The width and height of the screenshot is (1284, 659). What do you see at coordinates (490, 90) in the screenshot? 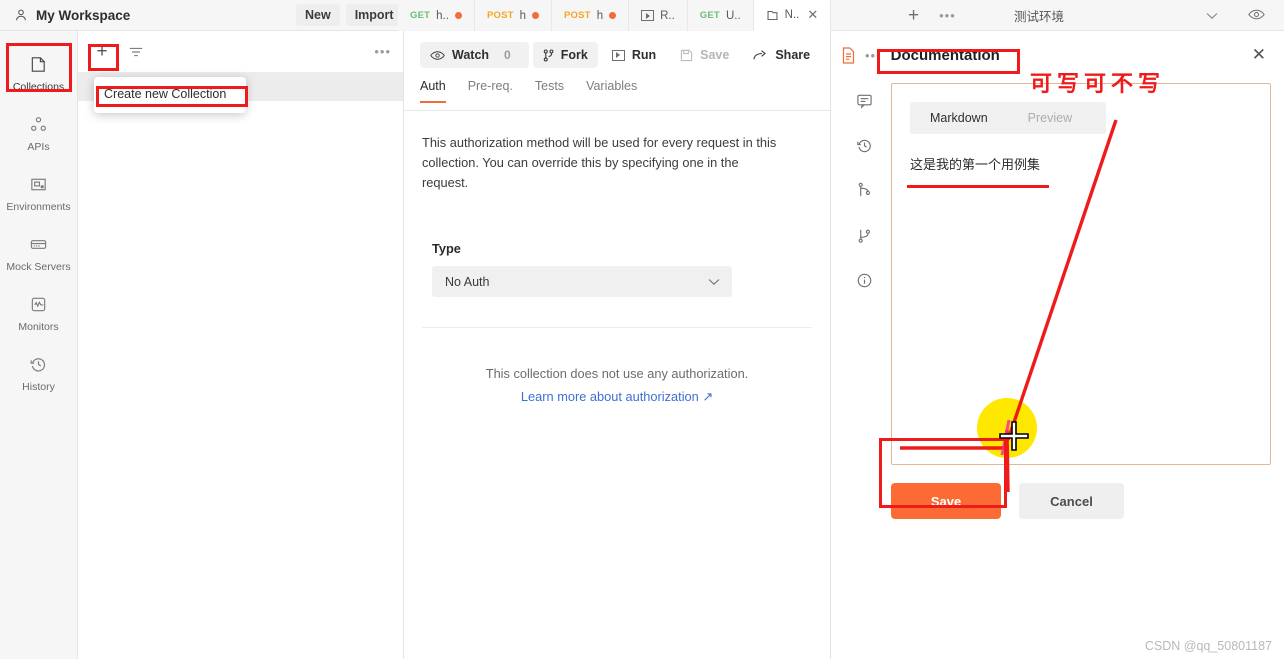
I see `tab-pre-request: Pre-req.` at bounding box center [490, 90].